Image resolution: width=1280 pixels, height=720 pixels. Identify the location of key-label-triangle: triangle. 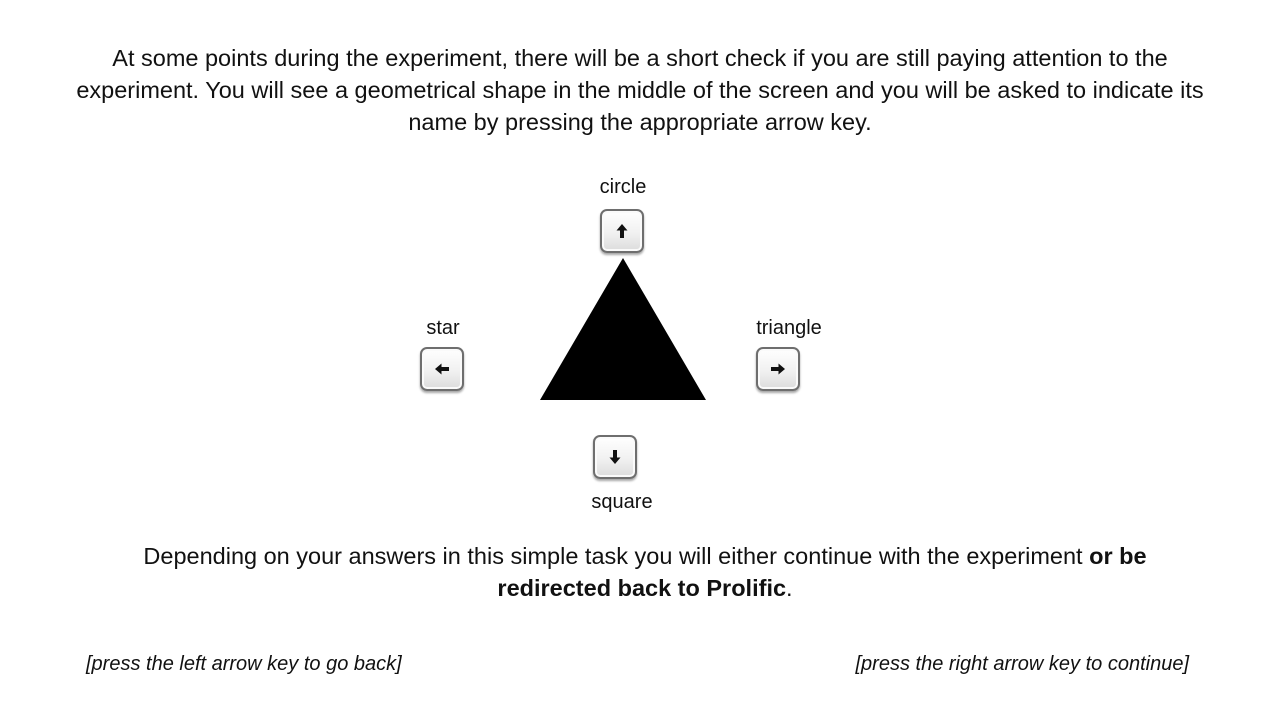
(789, 328).